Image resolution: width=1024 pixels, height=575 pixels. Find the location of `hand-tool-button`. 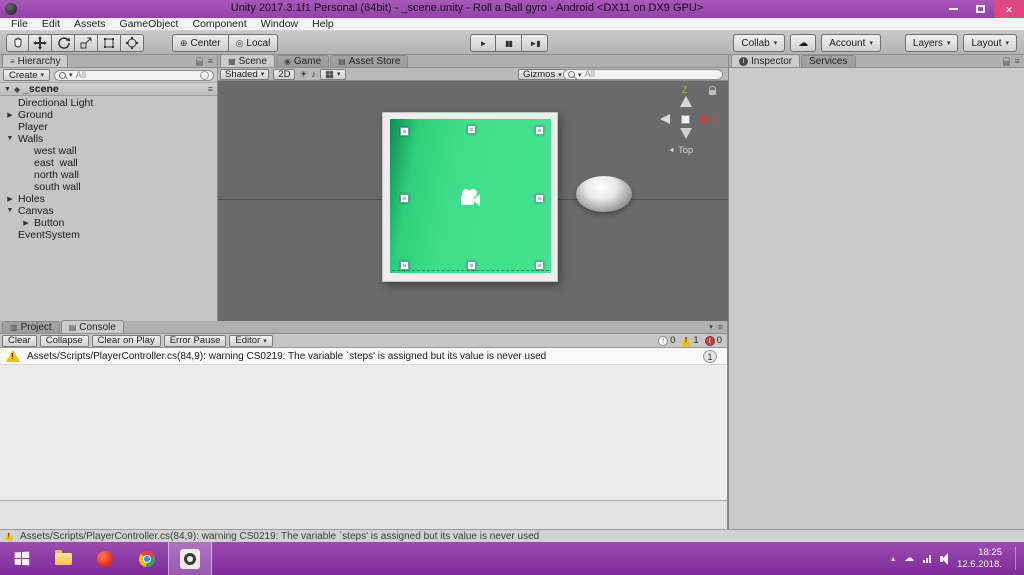

hand-tool-button is located at coordinates (17, 43).